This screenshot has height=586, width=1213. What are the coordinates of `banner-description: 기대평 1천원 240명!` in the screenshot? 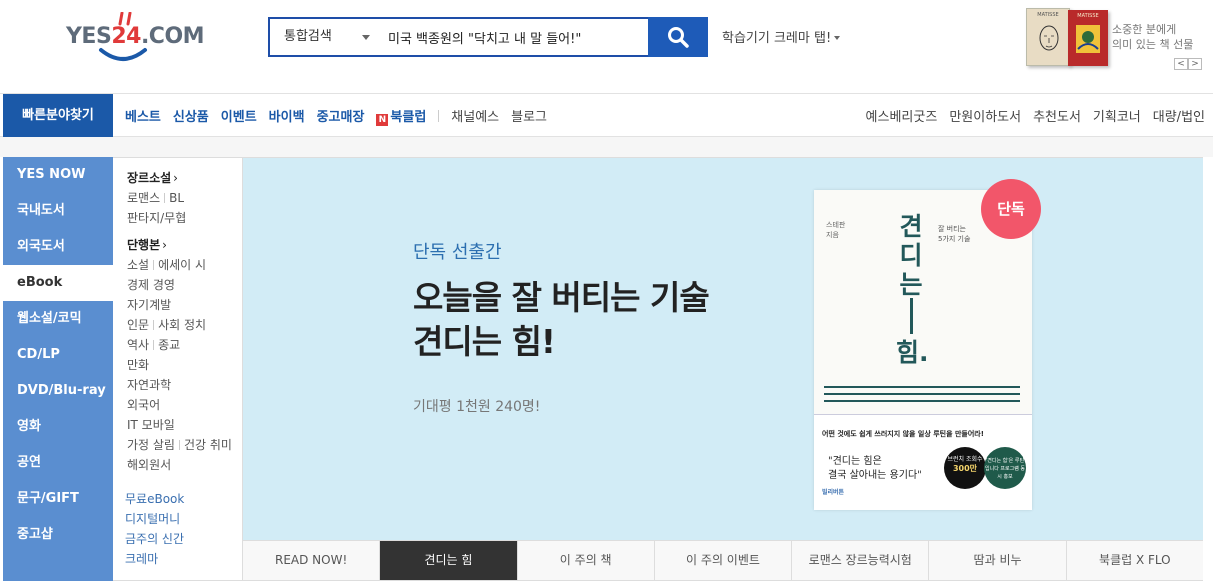 It's located at (477, 407).